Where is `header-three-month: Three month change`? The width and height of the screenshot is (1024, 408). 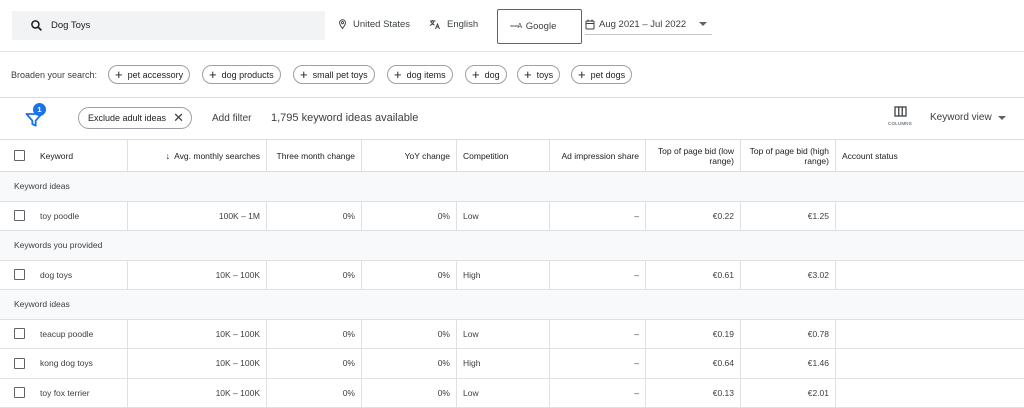 header-three-month: Three month change is located at coordinates (314, 155).